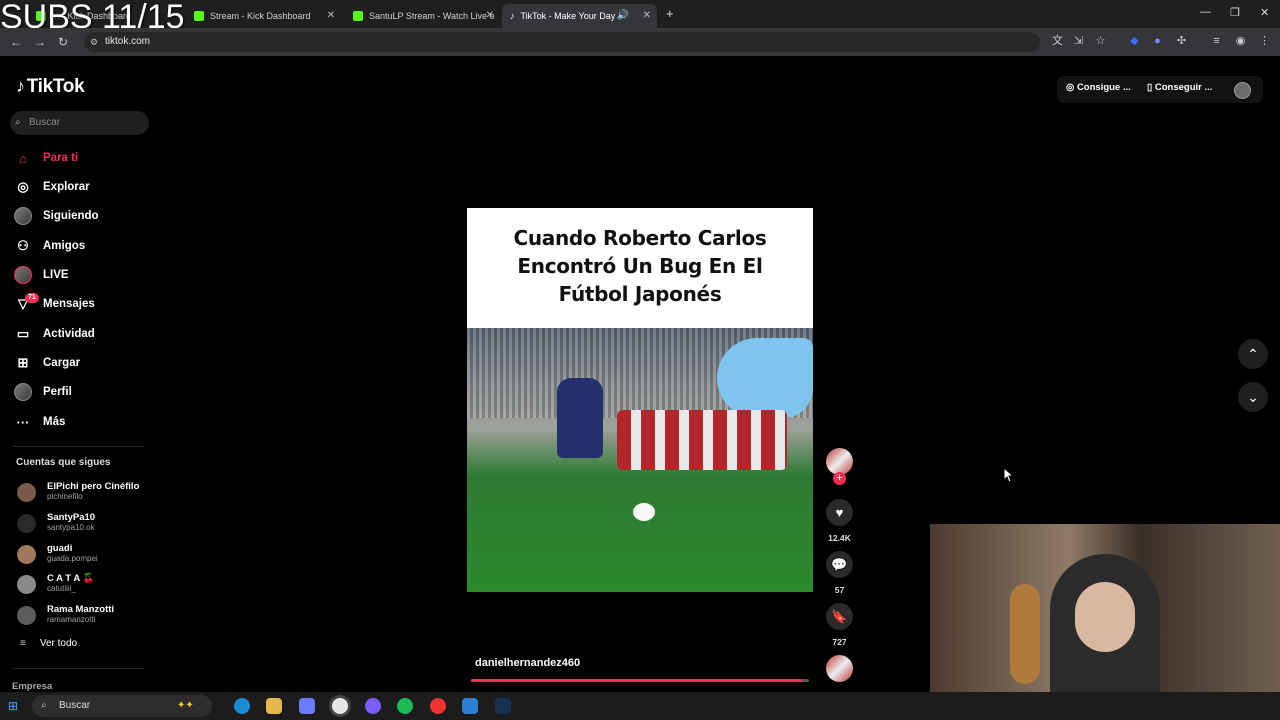 This screenshot has width=1280, height=720. I want to click on tiktok-note-icon: ♪, so click(20, 86).